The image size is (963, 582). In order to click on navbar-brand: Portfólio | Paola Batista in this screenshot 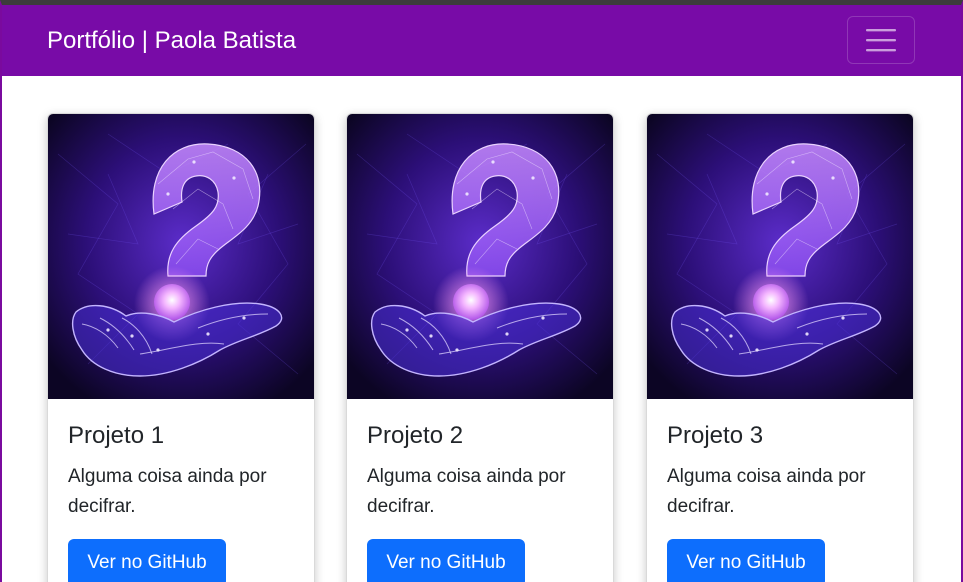, I will do `click(171, 41)`.